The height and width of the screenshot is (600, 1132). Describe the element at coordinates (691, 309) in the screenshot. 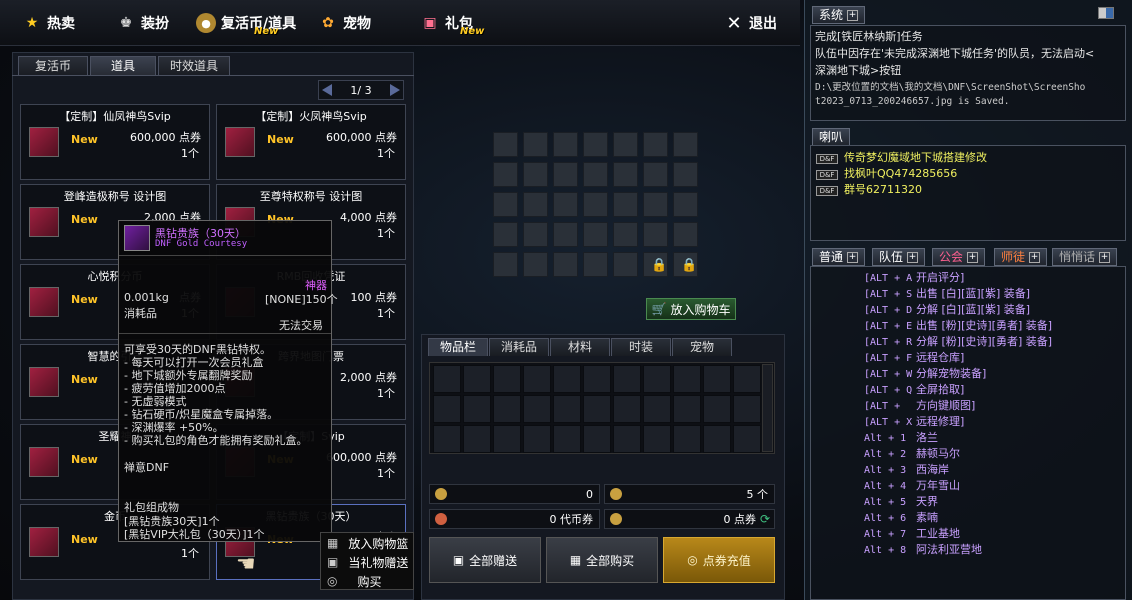

I see `add-to-cart-button: 🛒 放入购物车` at that location.